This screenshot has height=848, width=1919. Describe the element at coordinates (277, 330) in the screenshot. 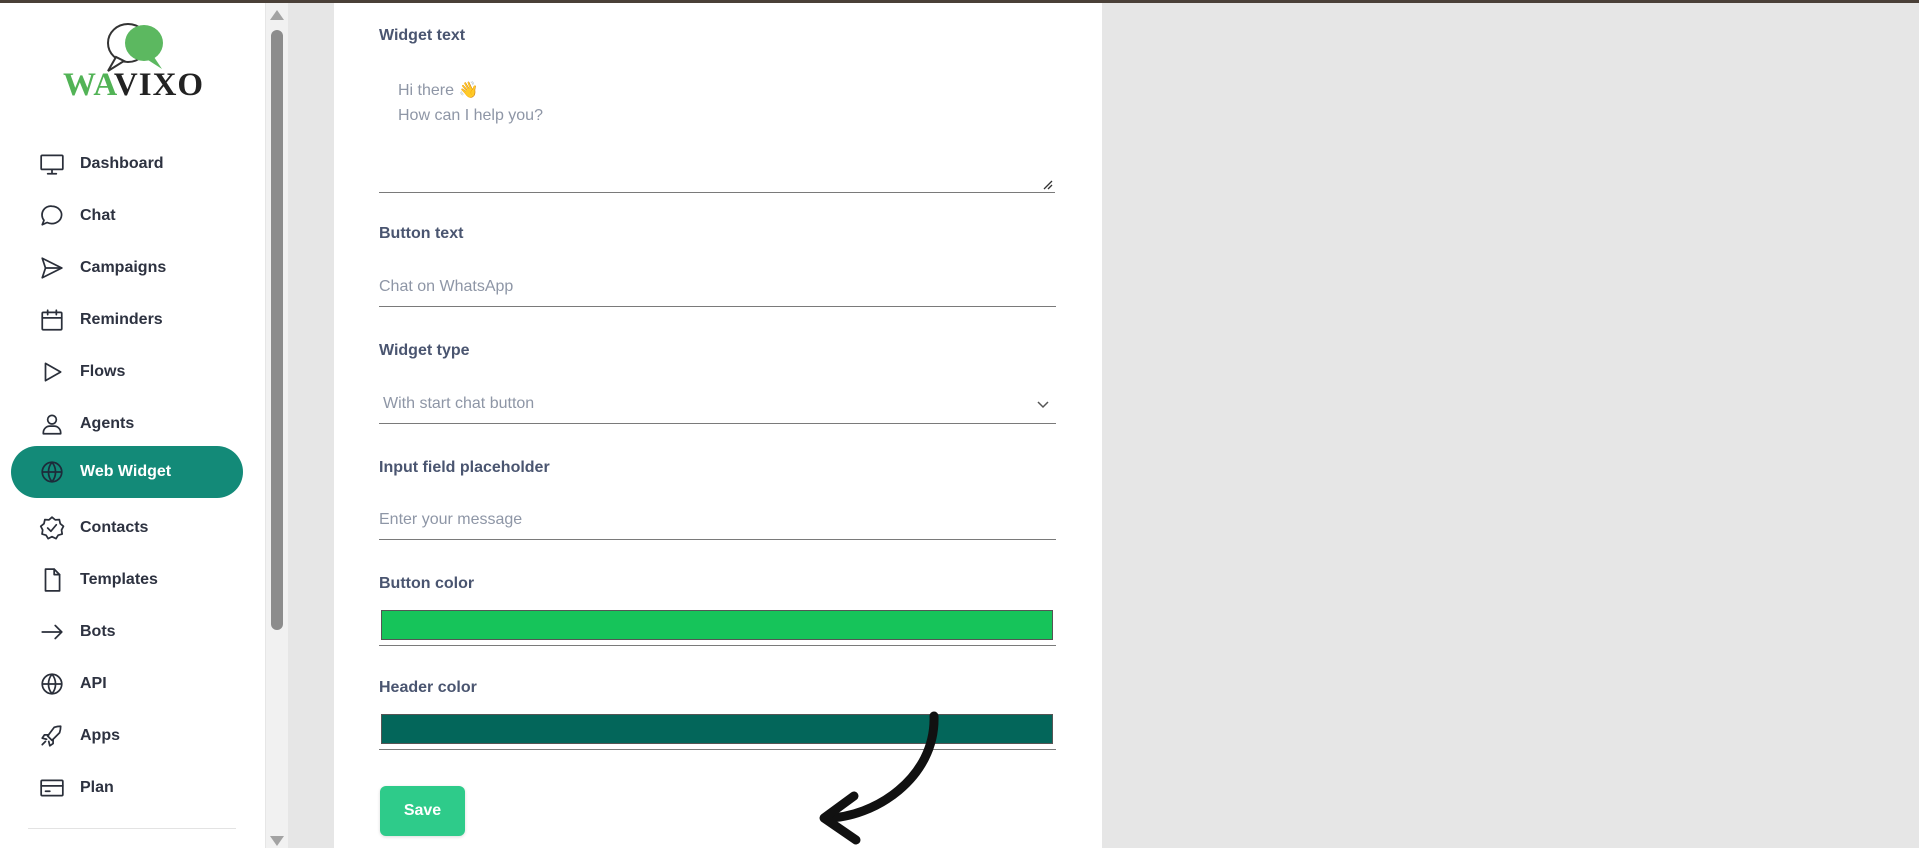

I see `sidebar-scrollbar-thumb` at that location.